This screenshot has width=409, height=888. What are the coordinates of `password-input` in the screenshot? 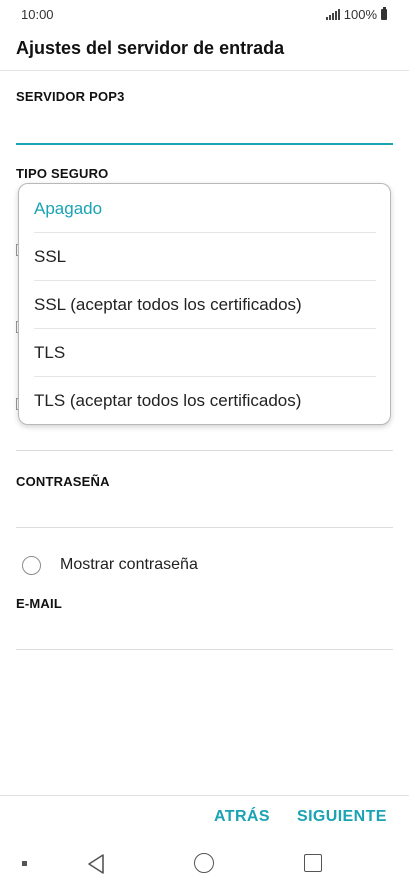 It's located at (204, 509).